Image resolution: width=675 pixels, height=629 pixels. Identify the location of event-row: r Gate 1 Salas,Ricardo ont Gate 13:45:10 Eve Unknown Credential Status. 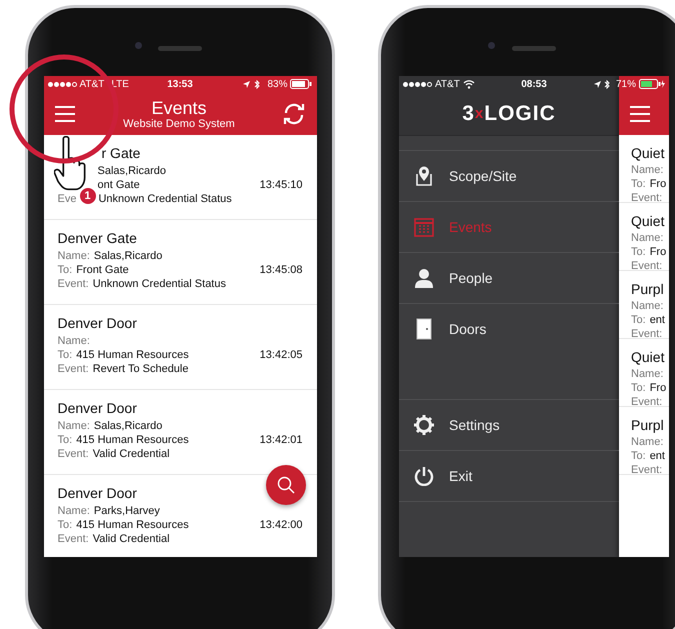
(180, 177).